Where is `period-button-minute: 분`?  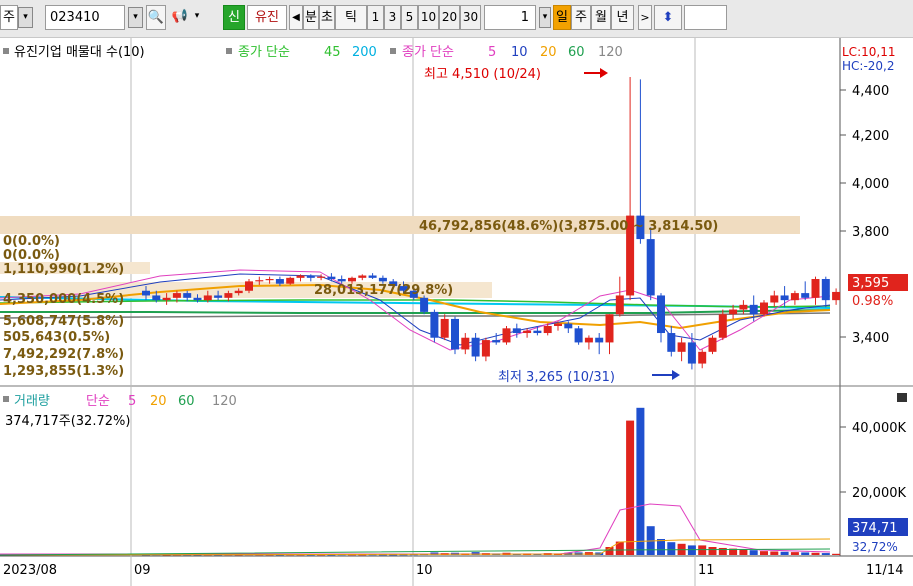 period-button-minute: 분 is located at coordinates (311, 17).